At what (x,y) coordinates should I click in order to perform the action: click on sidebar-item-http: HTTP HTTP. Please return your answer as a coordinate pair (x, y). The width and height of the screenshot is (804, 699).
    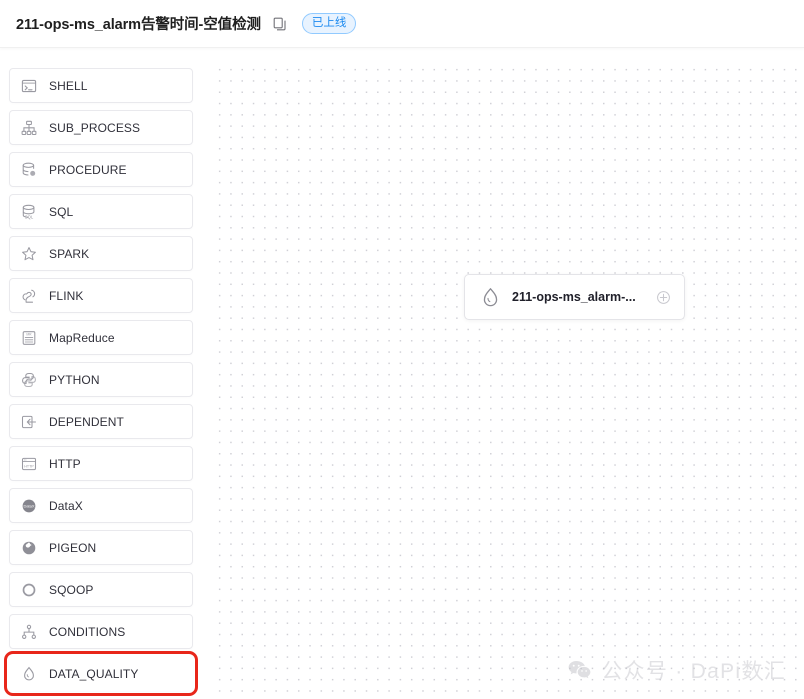
    Looking at the image, I should click on (101, 463).